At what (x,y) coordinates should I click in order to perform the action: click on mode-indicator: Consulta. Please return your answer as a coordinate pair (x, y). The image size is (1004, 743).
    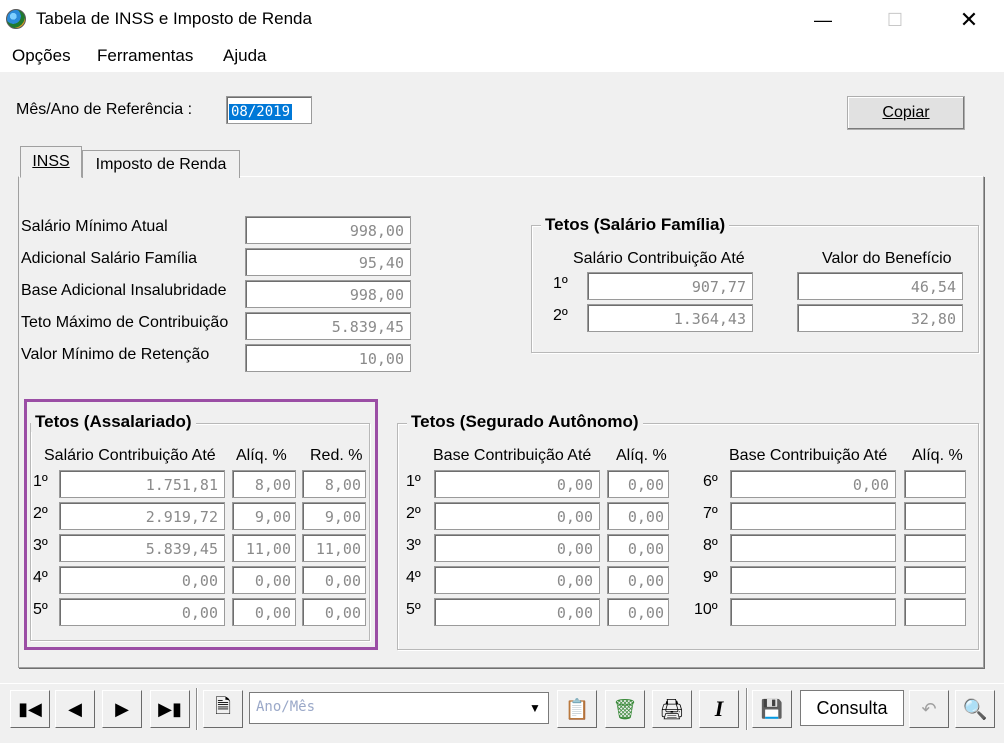
    Looking at the image, I should click on (852, 708).